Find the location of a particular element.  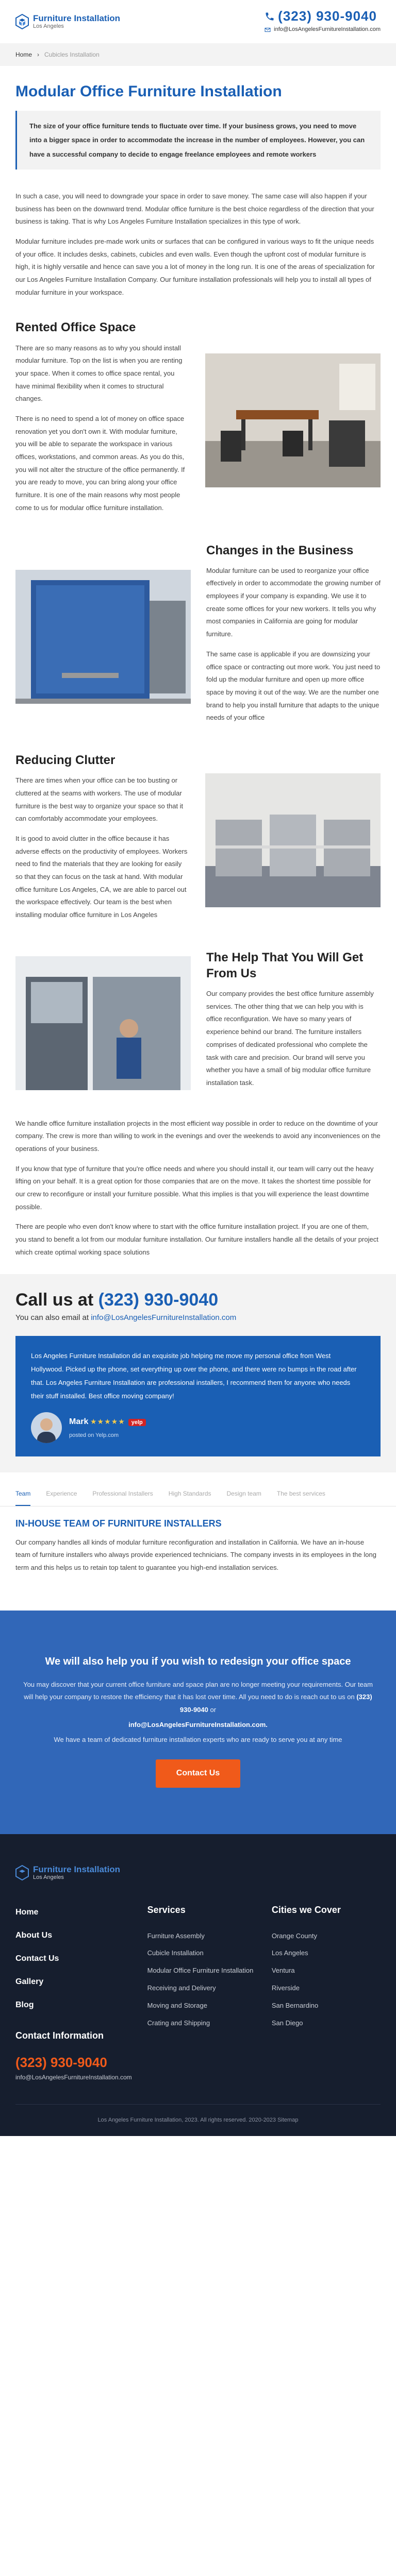

call-heading: Call us at (323) 930-9040 is located at coordinates (198, 1300).